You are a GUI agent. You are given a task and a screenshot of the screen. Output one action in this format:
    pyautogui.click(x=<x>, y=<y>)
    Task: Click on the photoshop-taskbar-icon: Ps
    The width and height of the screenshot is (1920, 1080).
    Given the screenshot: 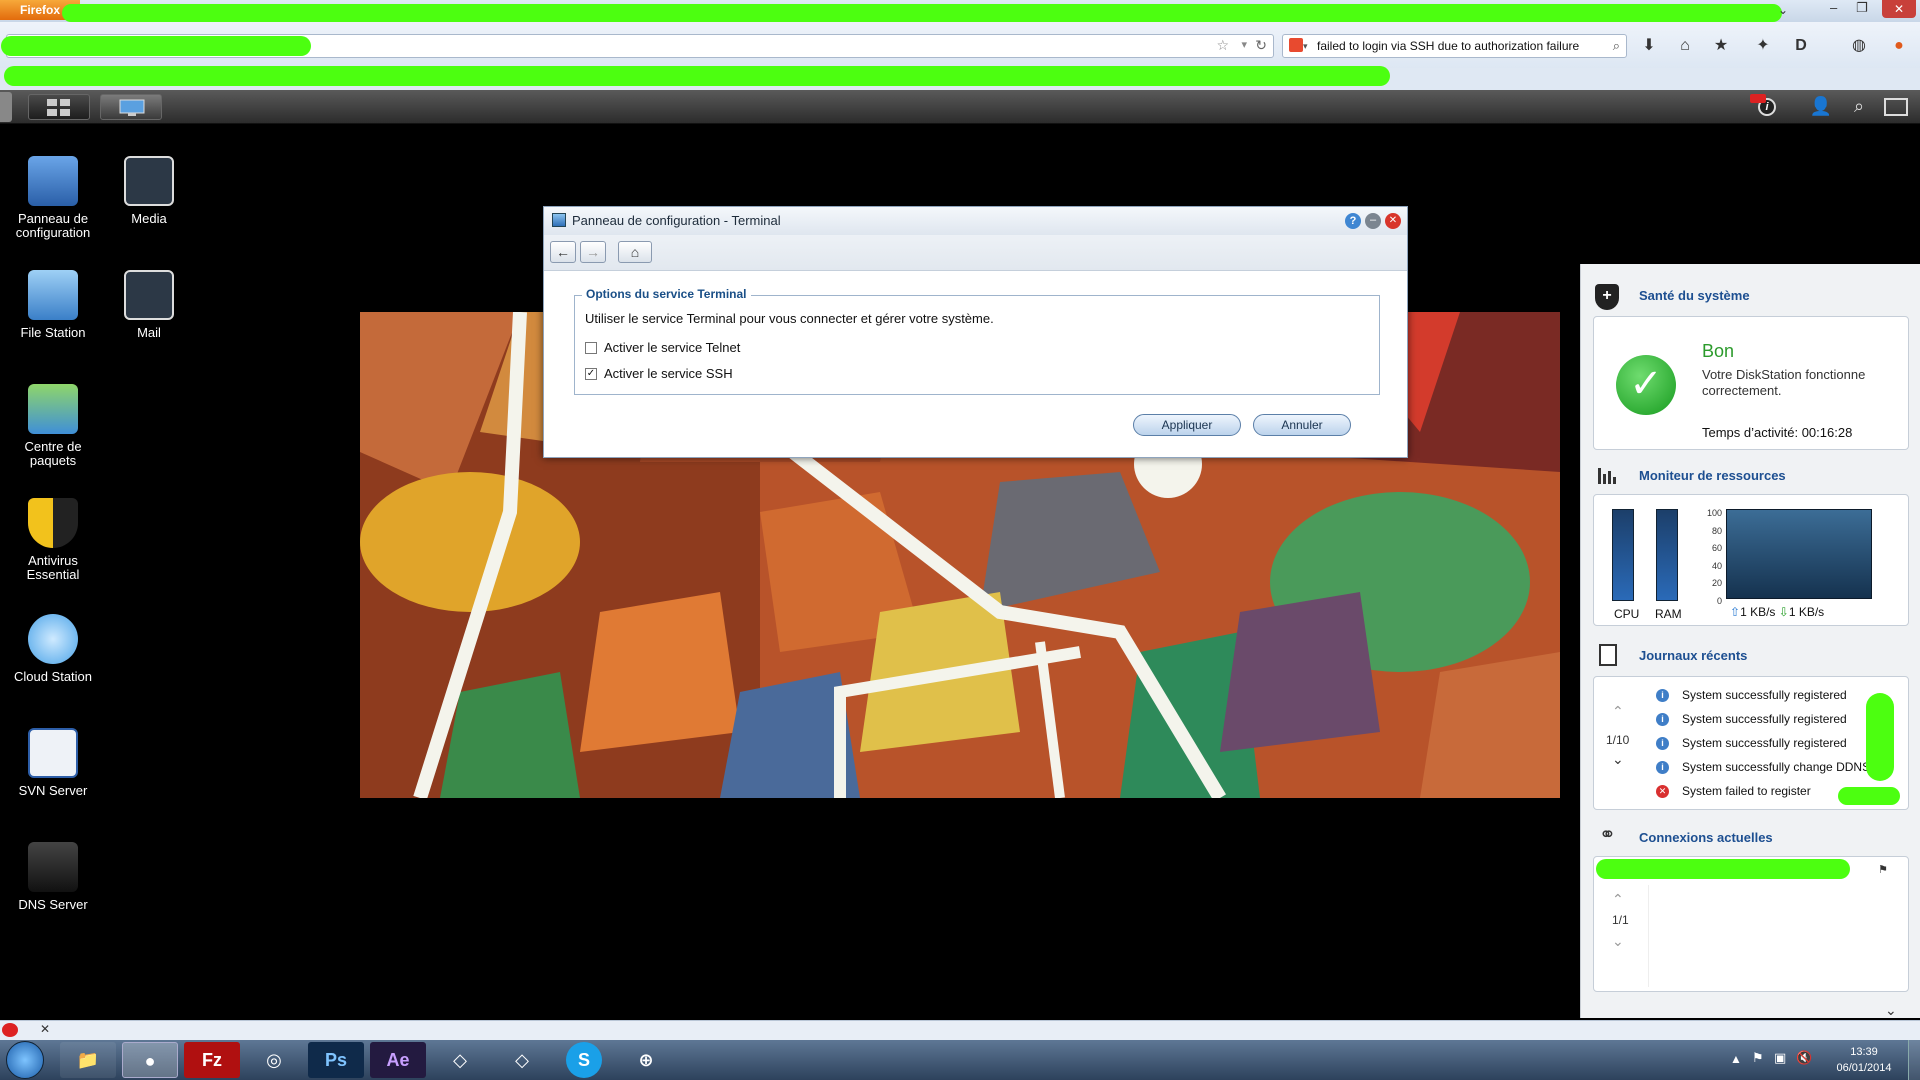 What is the action you would take?
    pyautogui.click(x=336, y=1060)
    